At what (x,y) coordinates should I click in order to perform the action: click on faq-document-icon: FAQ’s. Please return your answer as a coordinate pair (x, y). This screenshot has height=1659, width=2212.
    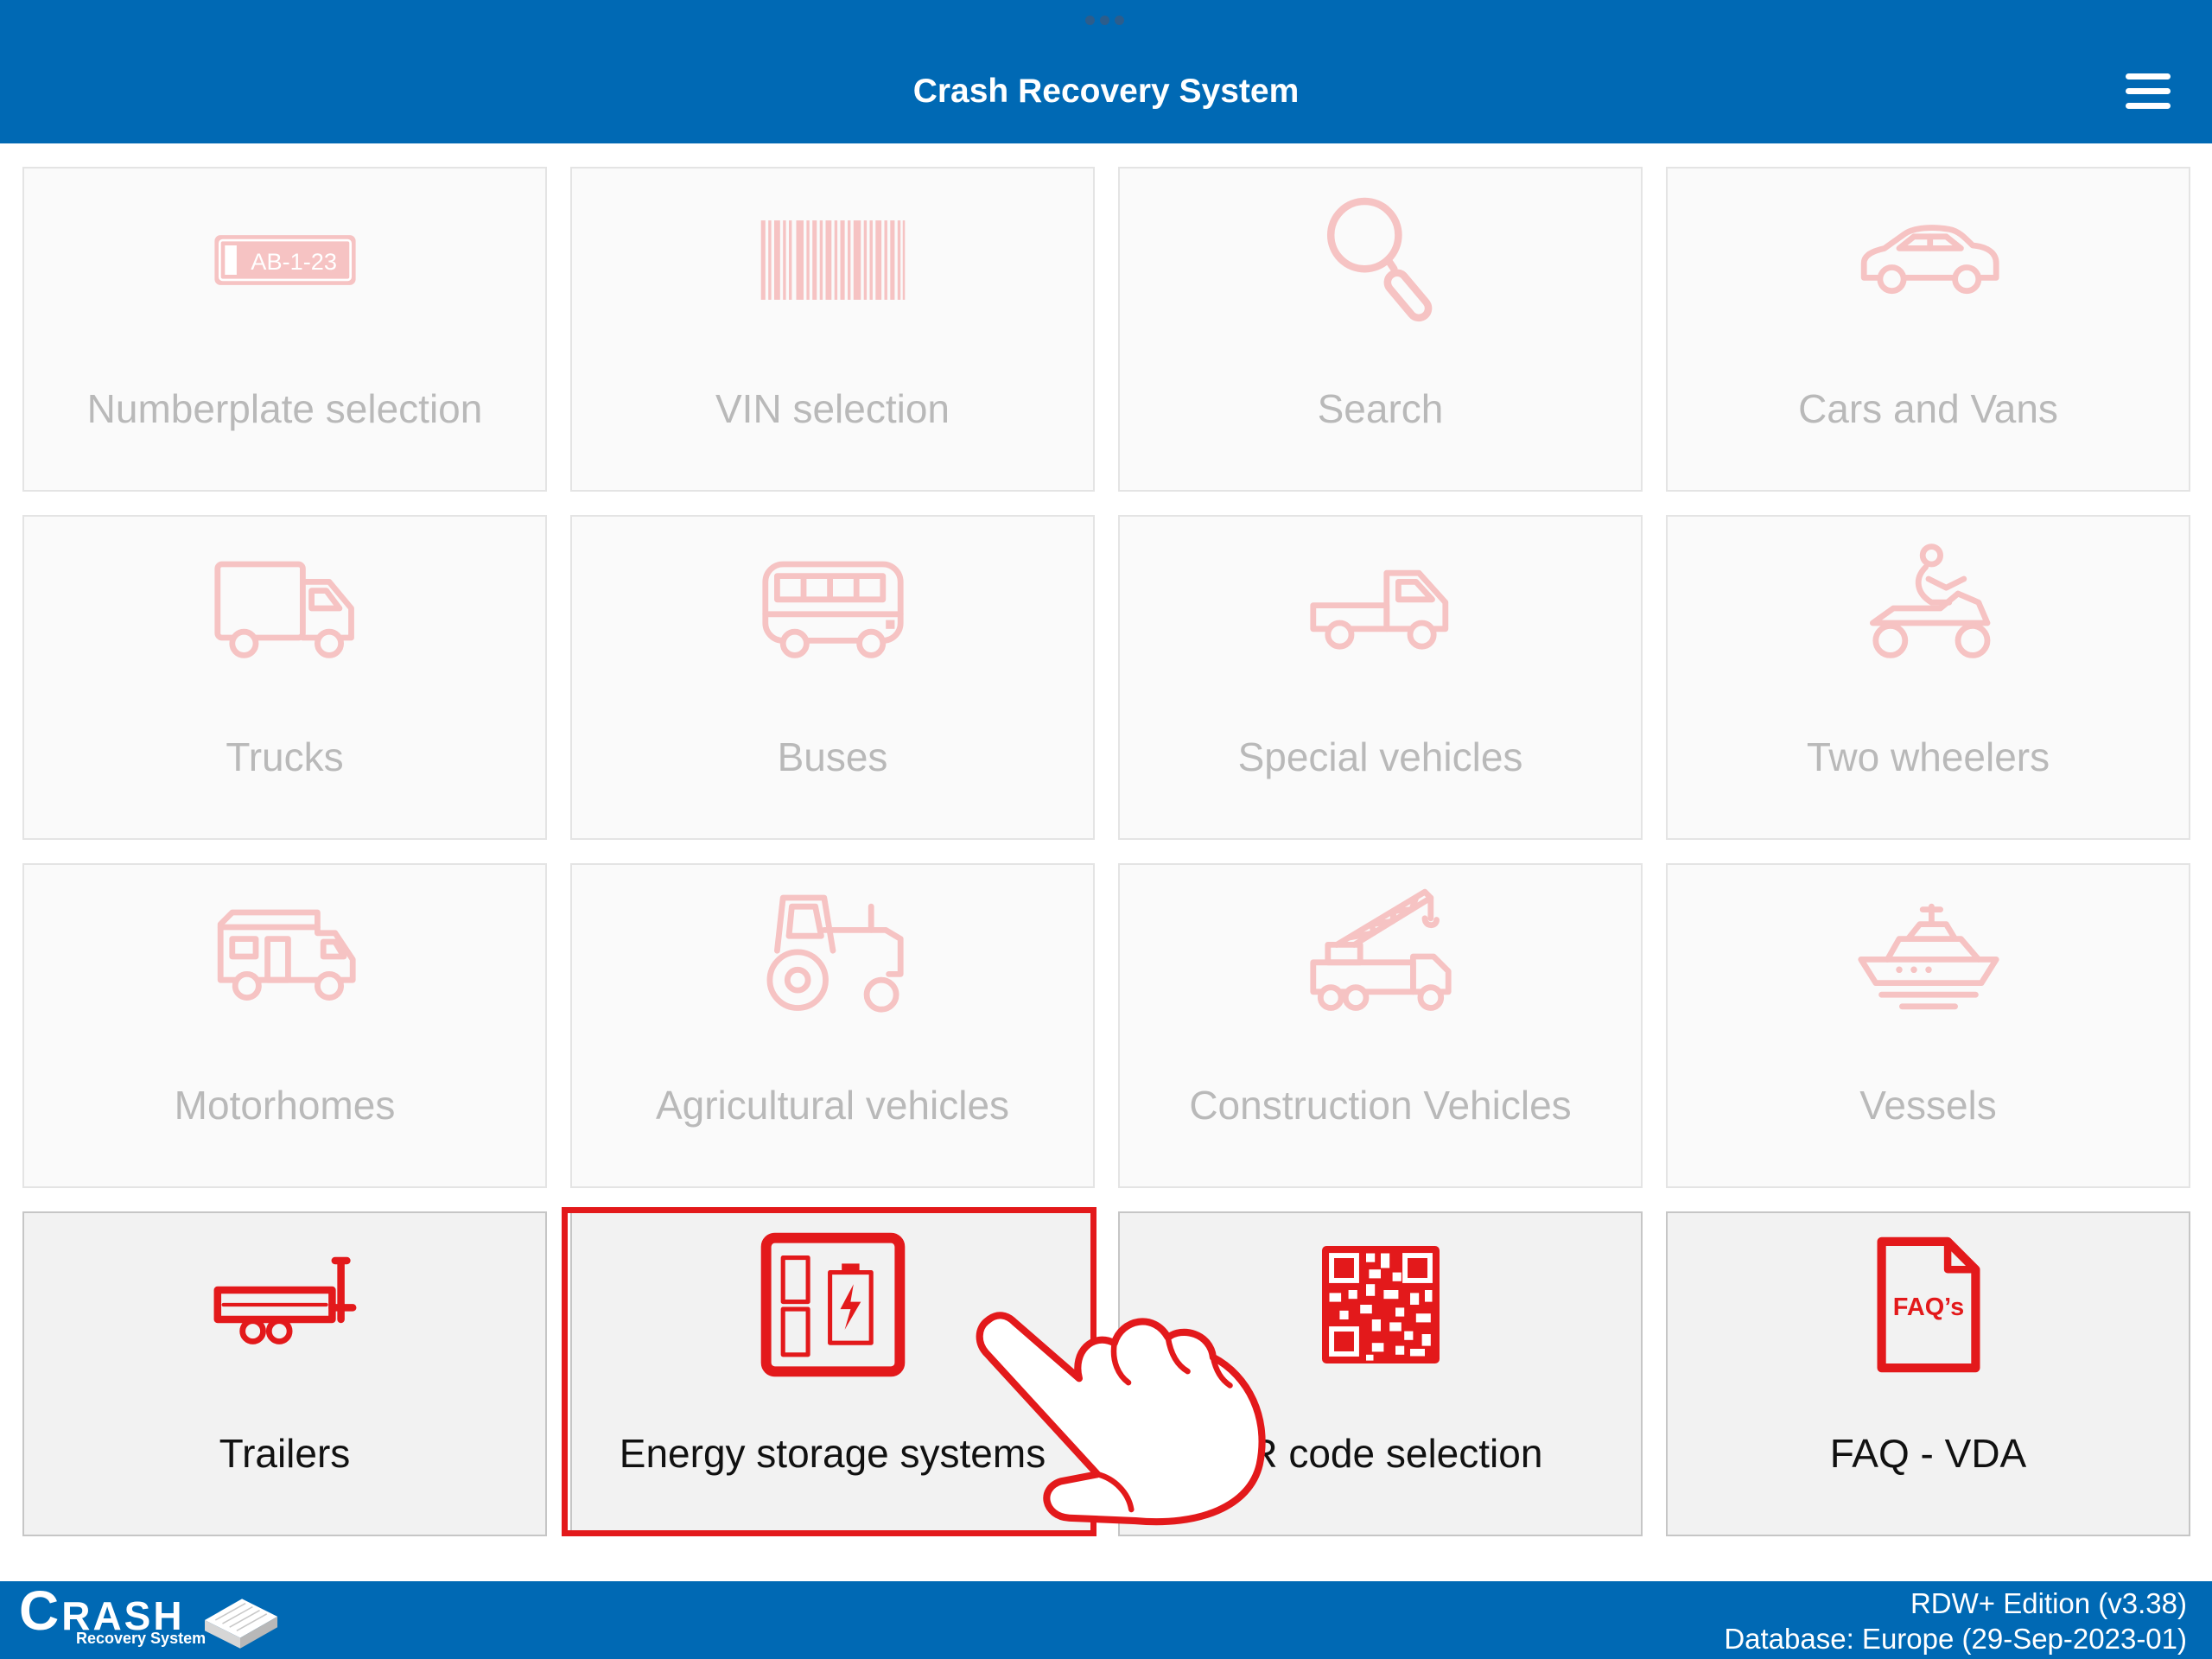
    Looking at the image, I should click on (1928, 1304).